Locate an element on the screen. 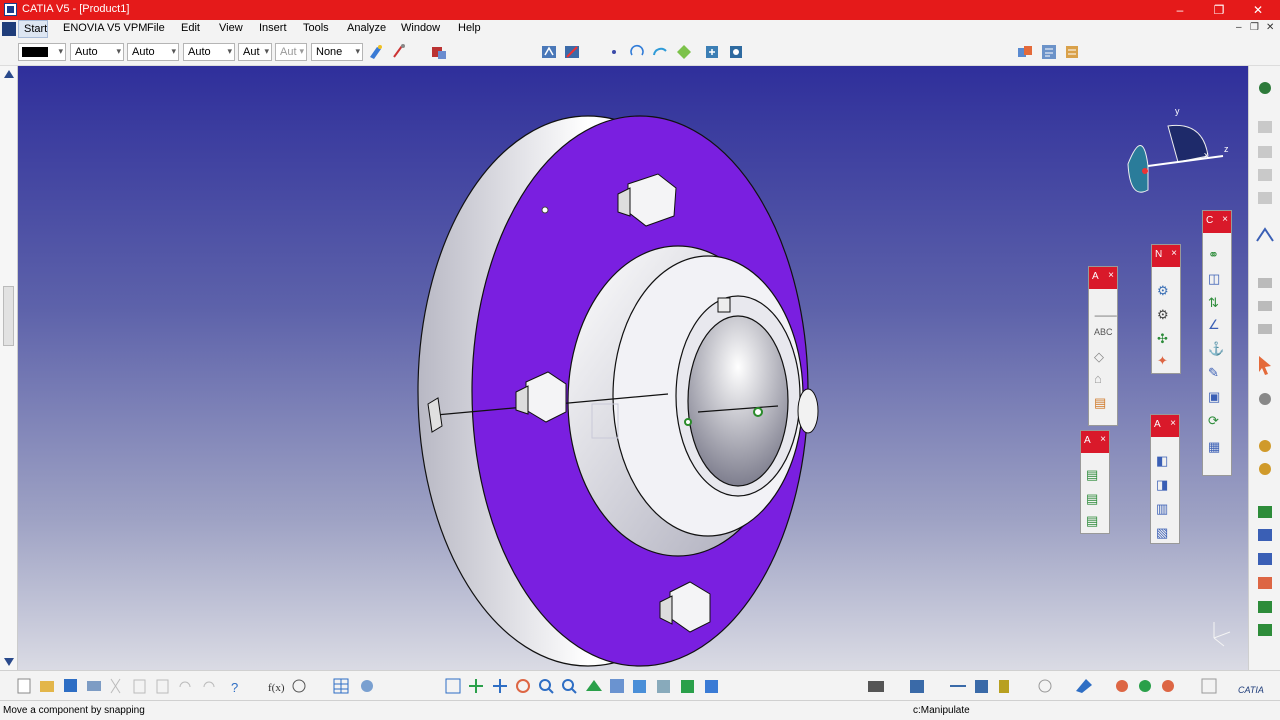 This screenshot has height=720, width=1280. floating-toolbar-product-structure: A × ▤ ▤ ▤ is located at coordinates (1095, 482).